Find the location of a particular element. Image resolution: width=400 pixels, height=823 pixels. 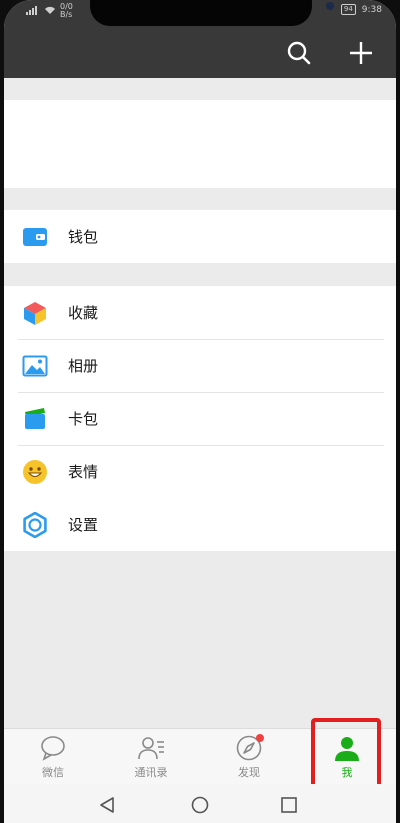

menu-label-cards: 卡包 is located at coordinates (83, 419).